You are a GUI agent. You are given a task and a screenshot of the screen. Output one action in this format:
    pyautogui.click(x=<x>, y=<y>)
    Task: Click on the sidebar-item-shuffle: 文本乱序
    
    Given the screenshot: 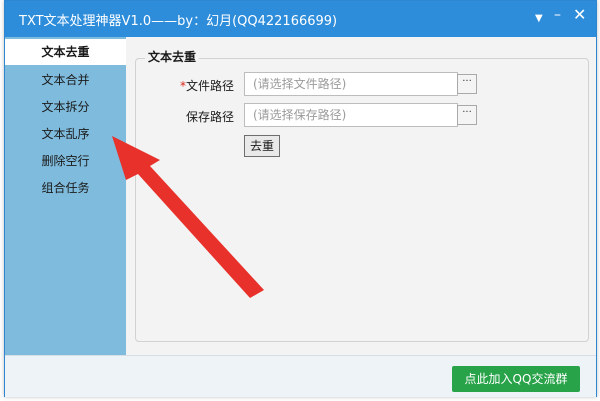 What is the action you would take?
    pyautogui.click(x=65, y=134)
    